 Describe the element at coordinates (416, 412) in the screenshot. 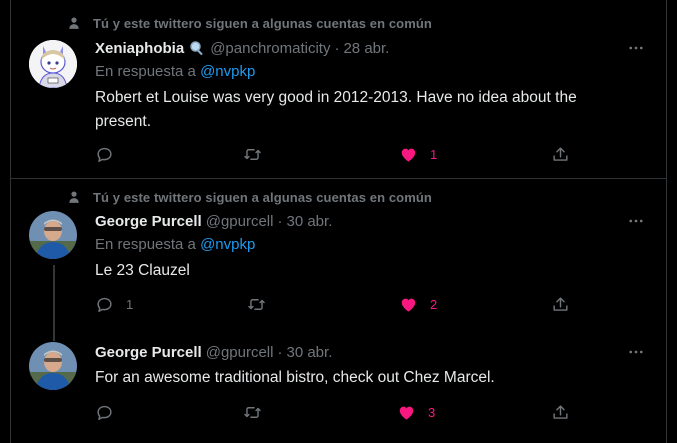

I see `like-button: 3` at that location.